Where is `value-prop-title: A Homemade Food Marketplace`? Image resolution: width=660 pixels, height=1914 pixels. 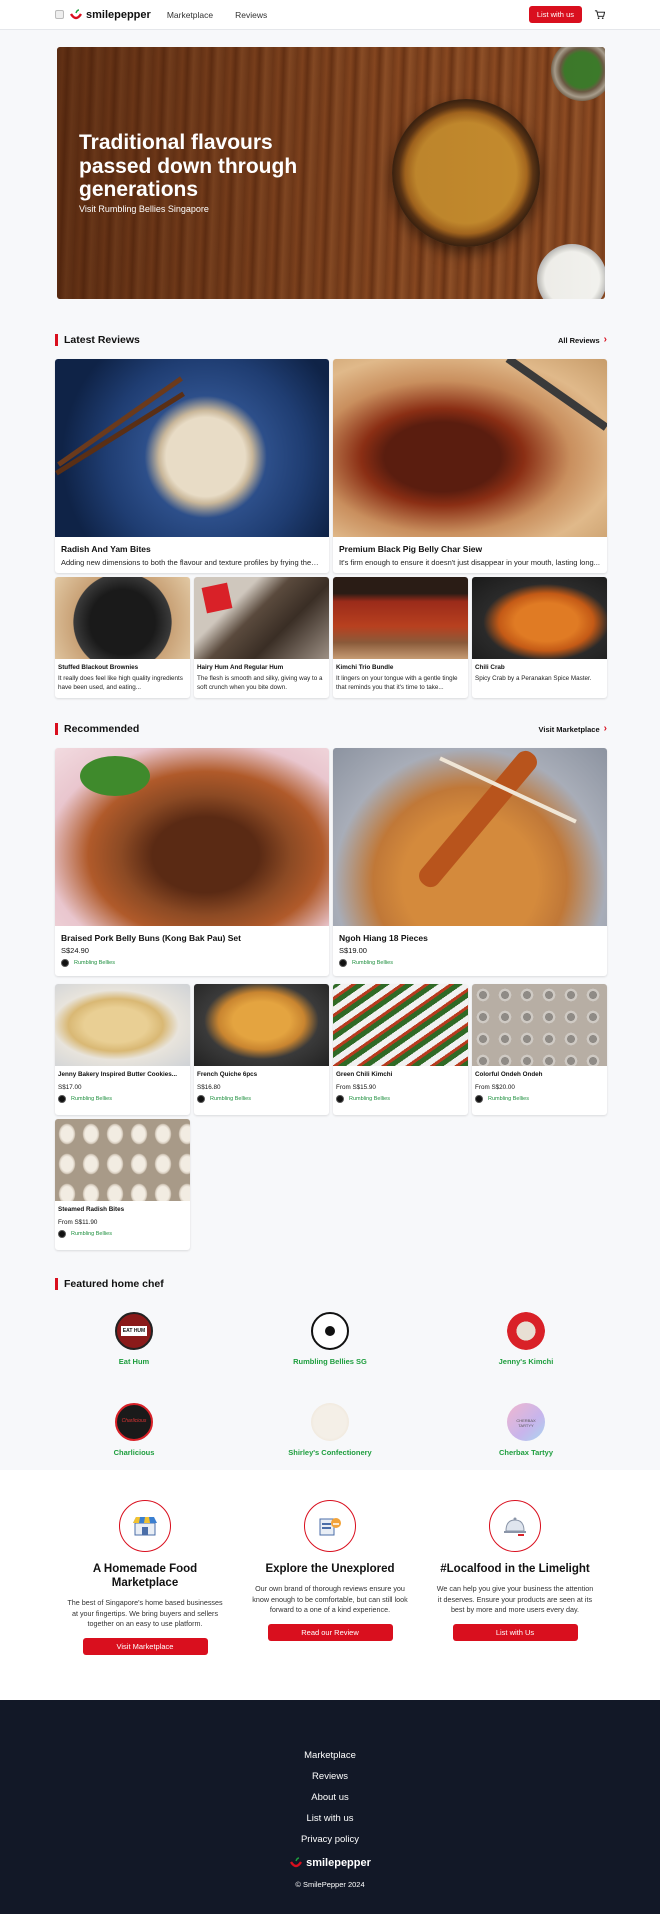
value-prop-title: A Homemade Food Marketplace is located at coordinates (145, 1576).